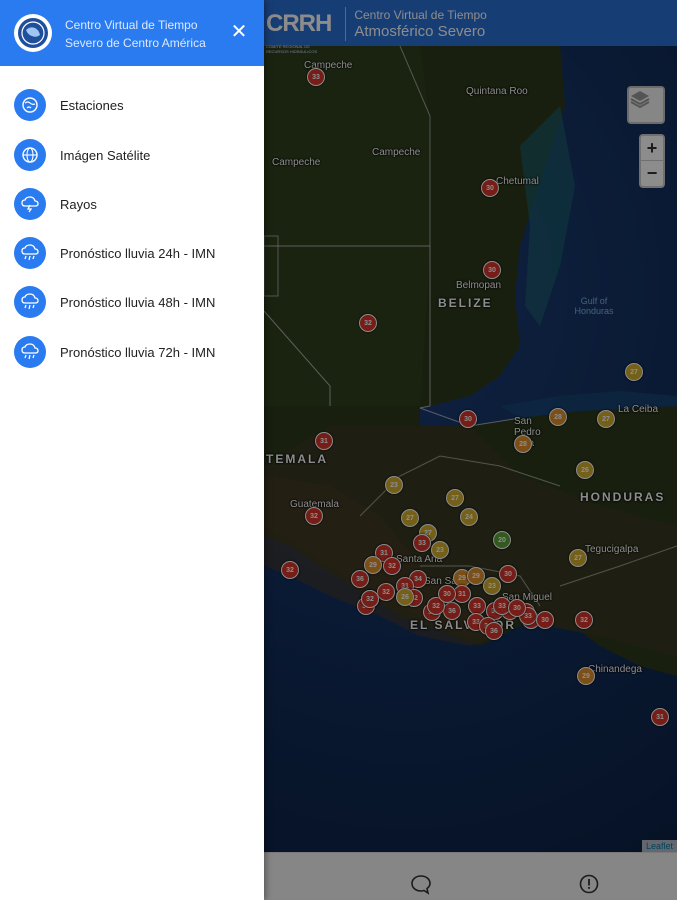 The height and width of the screenshot is (900, 677). I want to click on globe-logo-icon, so click(33, 33).